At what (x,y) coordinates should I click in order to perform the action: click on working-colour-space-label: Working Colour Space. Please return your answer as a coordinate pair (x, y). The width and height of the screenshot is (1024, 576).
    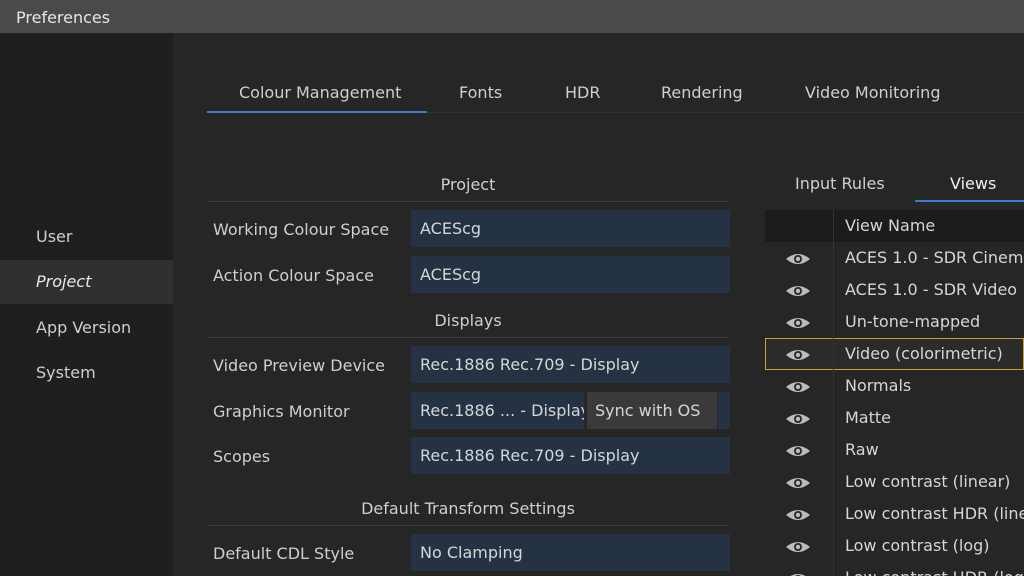
    Looking at the image, I should click on (301, 229).